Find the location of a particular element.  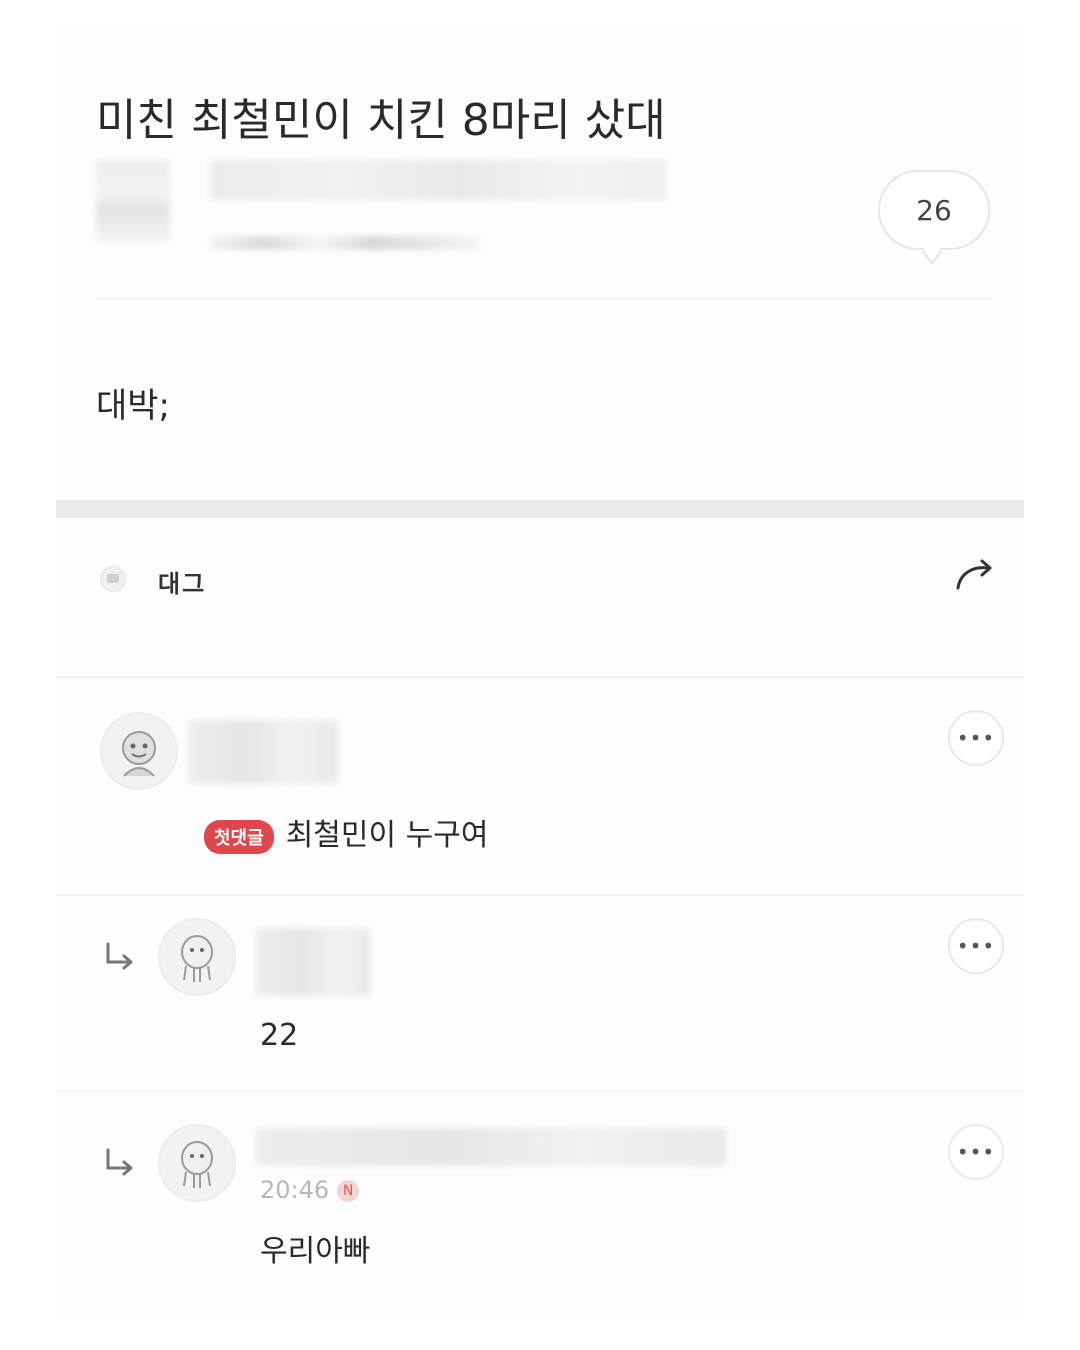

share-icon is located at coordinates (976, 576).